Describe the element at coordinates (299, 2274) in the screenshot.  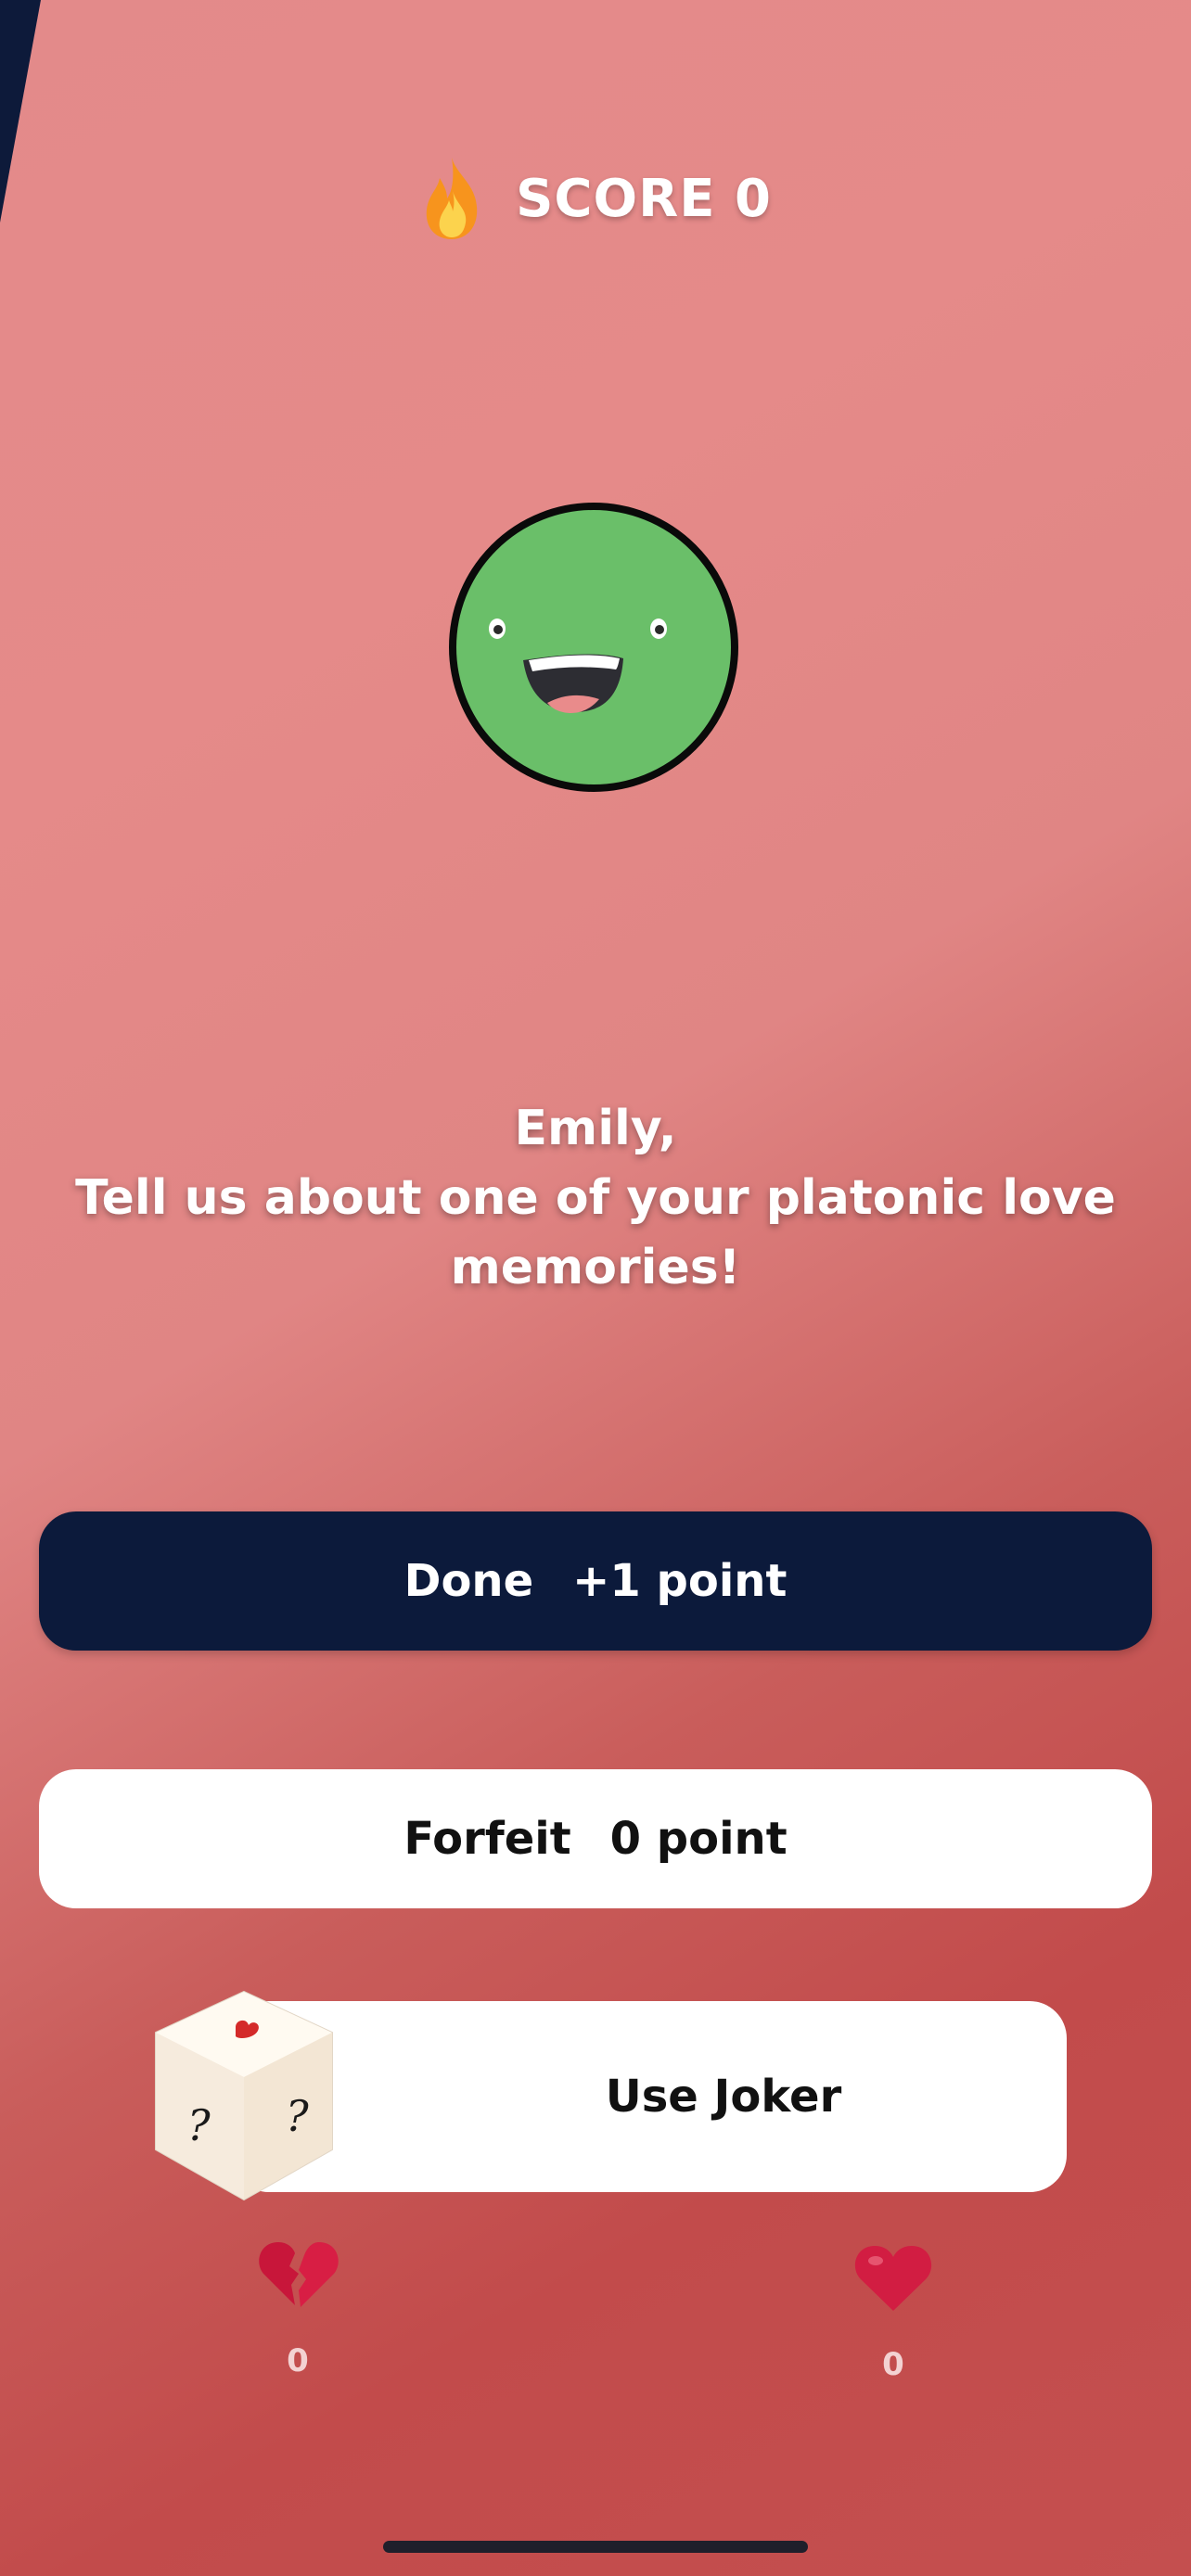
I see `broken-heart-icon` at that location.